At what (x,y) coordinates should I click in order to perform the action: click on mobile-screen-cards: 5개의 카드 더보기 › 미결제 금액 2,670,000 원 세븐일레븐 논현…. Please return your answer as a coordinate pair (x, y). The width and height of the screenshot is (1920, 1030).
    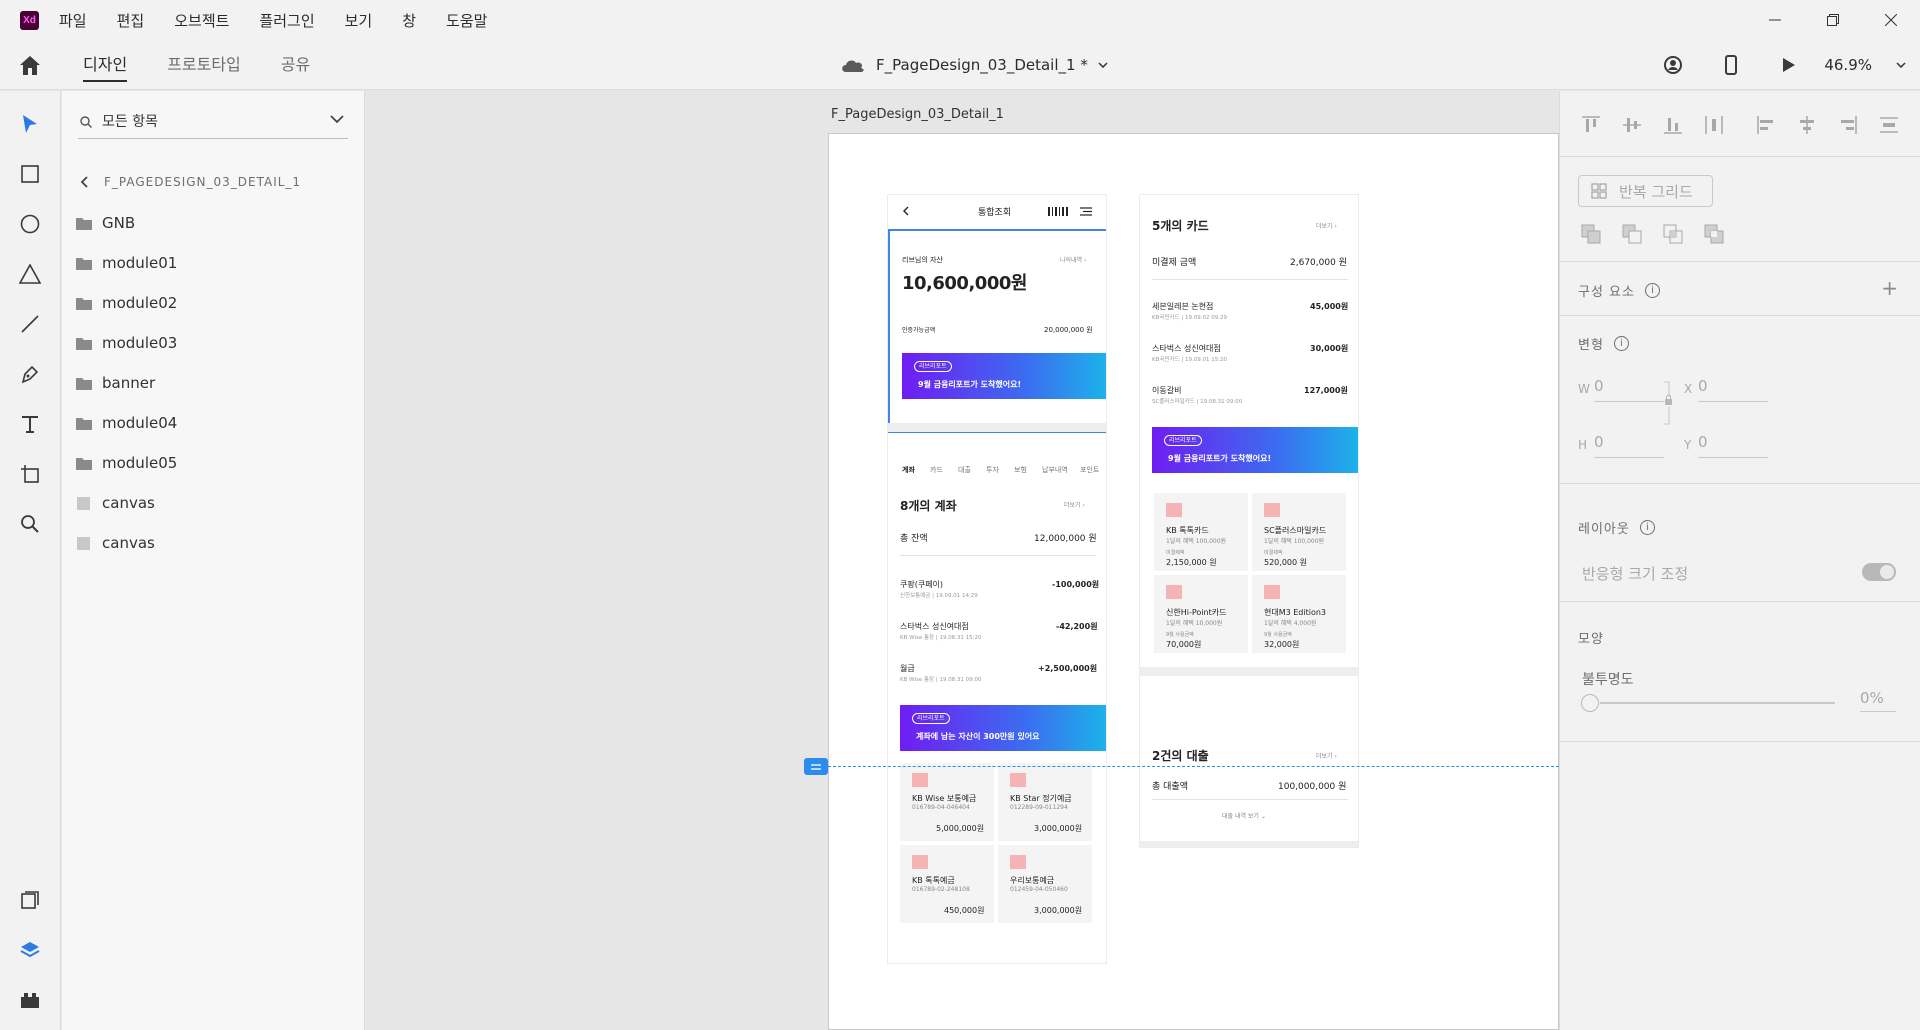
    Looking at the image, I should click on (1249, 521).